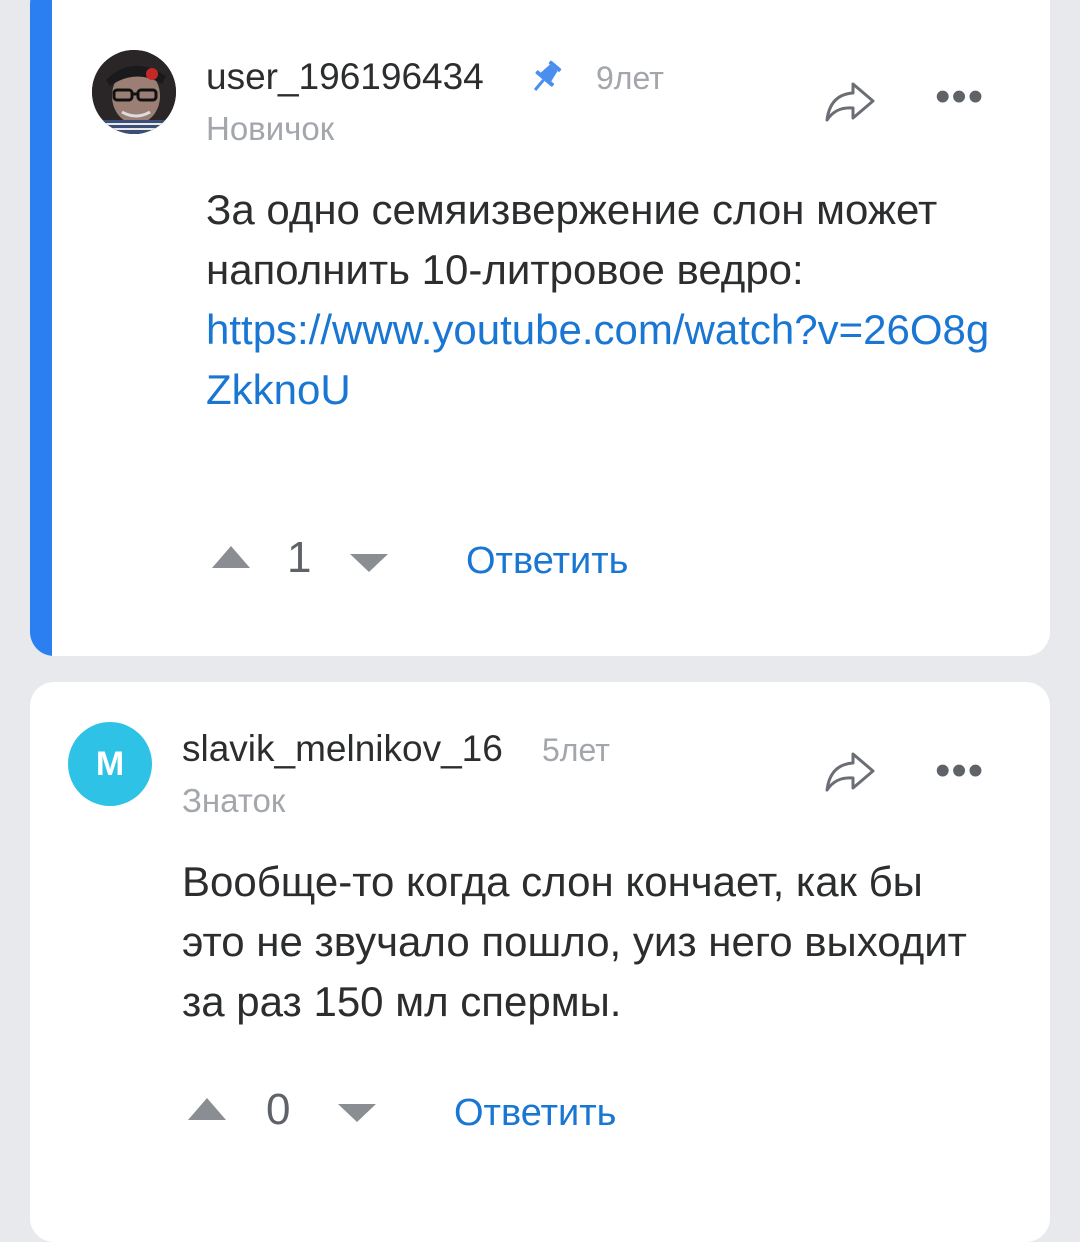 The height and width of the screenshot is (1242, 1080). I want to click on user-rank: Знаток, so click(234, 800).